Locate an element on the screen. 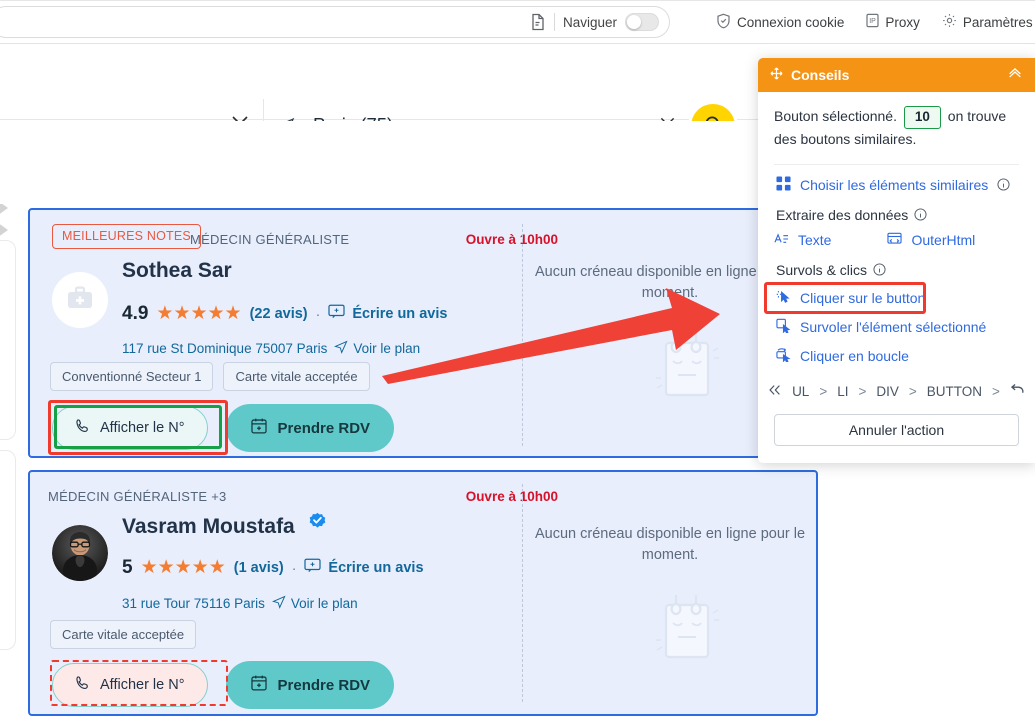  hover-click-section-label: Survols & clics is located at coordinates (896, 263).